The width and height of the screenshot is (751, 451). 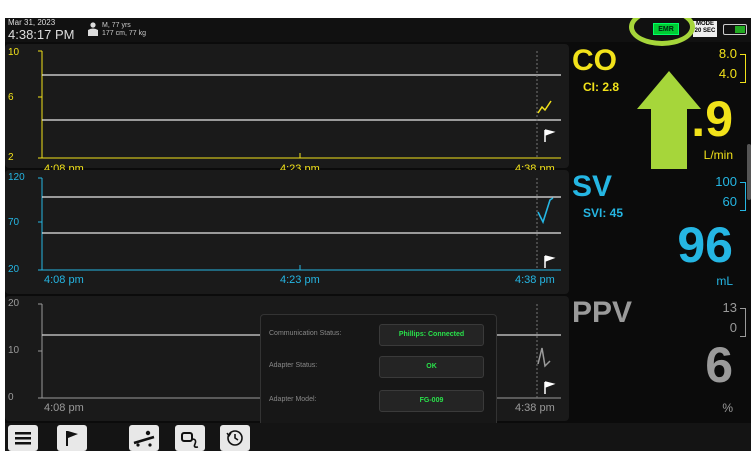 What do you see at coordinates (705, 24) in the screenshot?
I see `mode-label: MODE` at bounding box center [705, 24].